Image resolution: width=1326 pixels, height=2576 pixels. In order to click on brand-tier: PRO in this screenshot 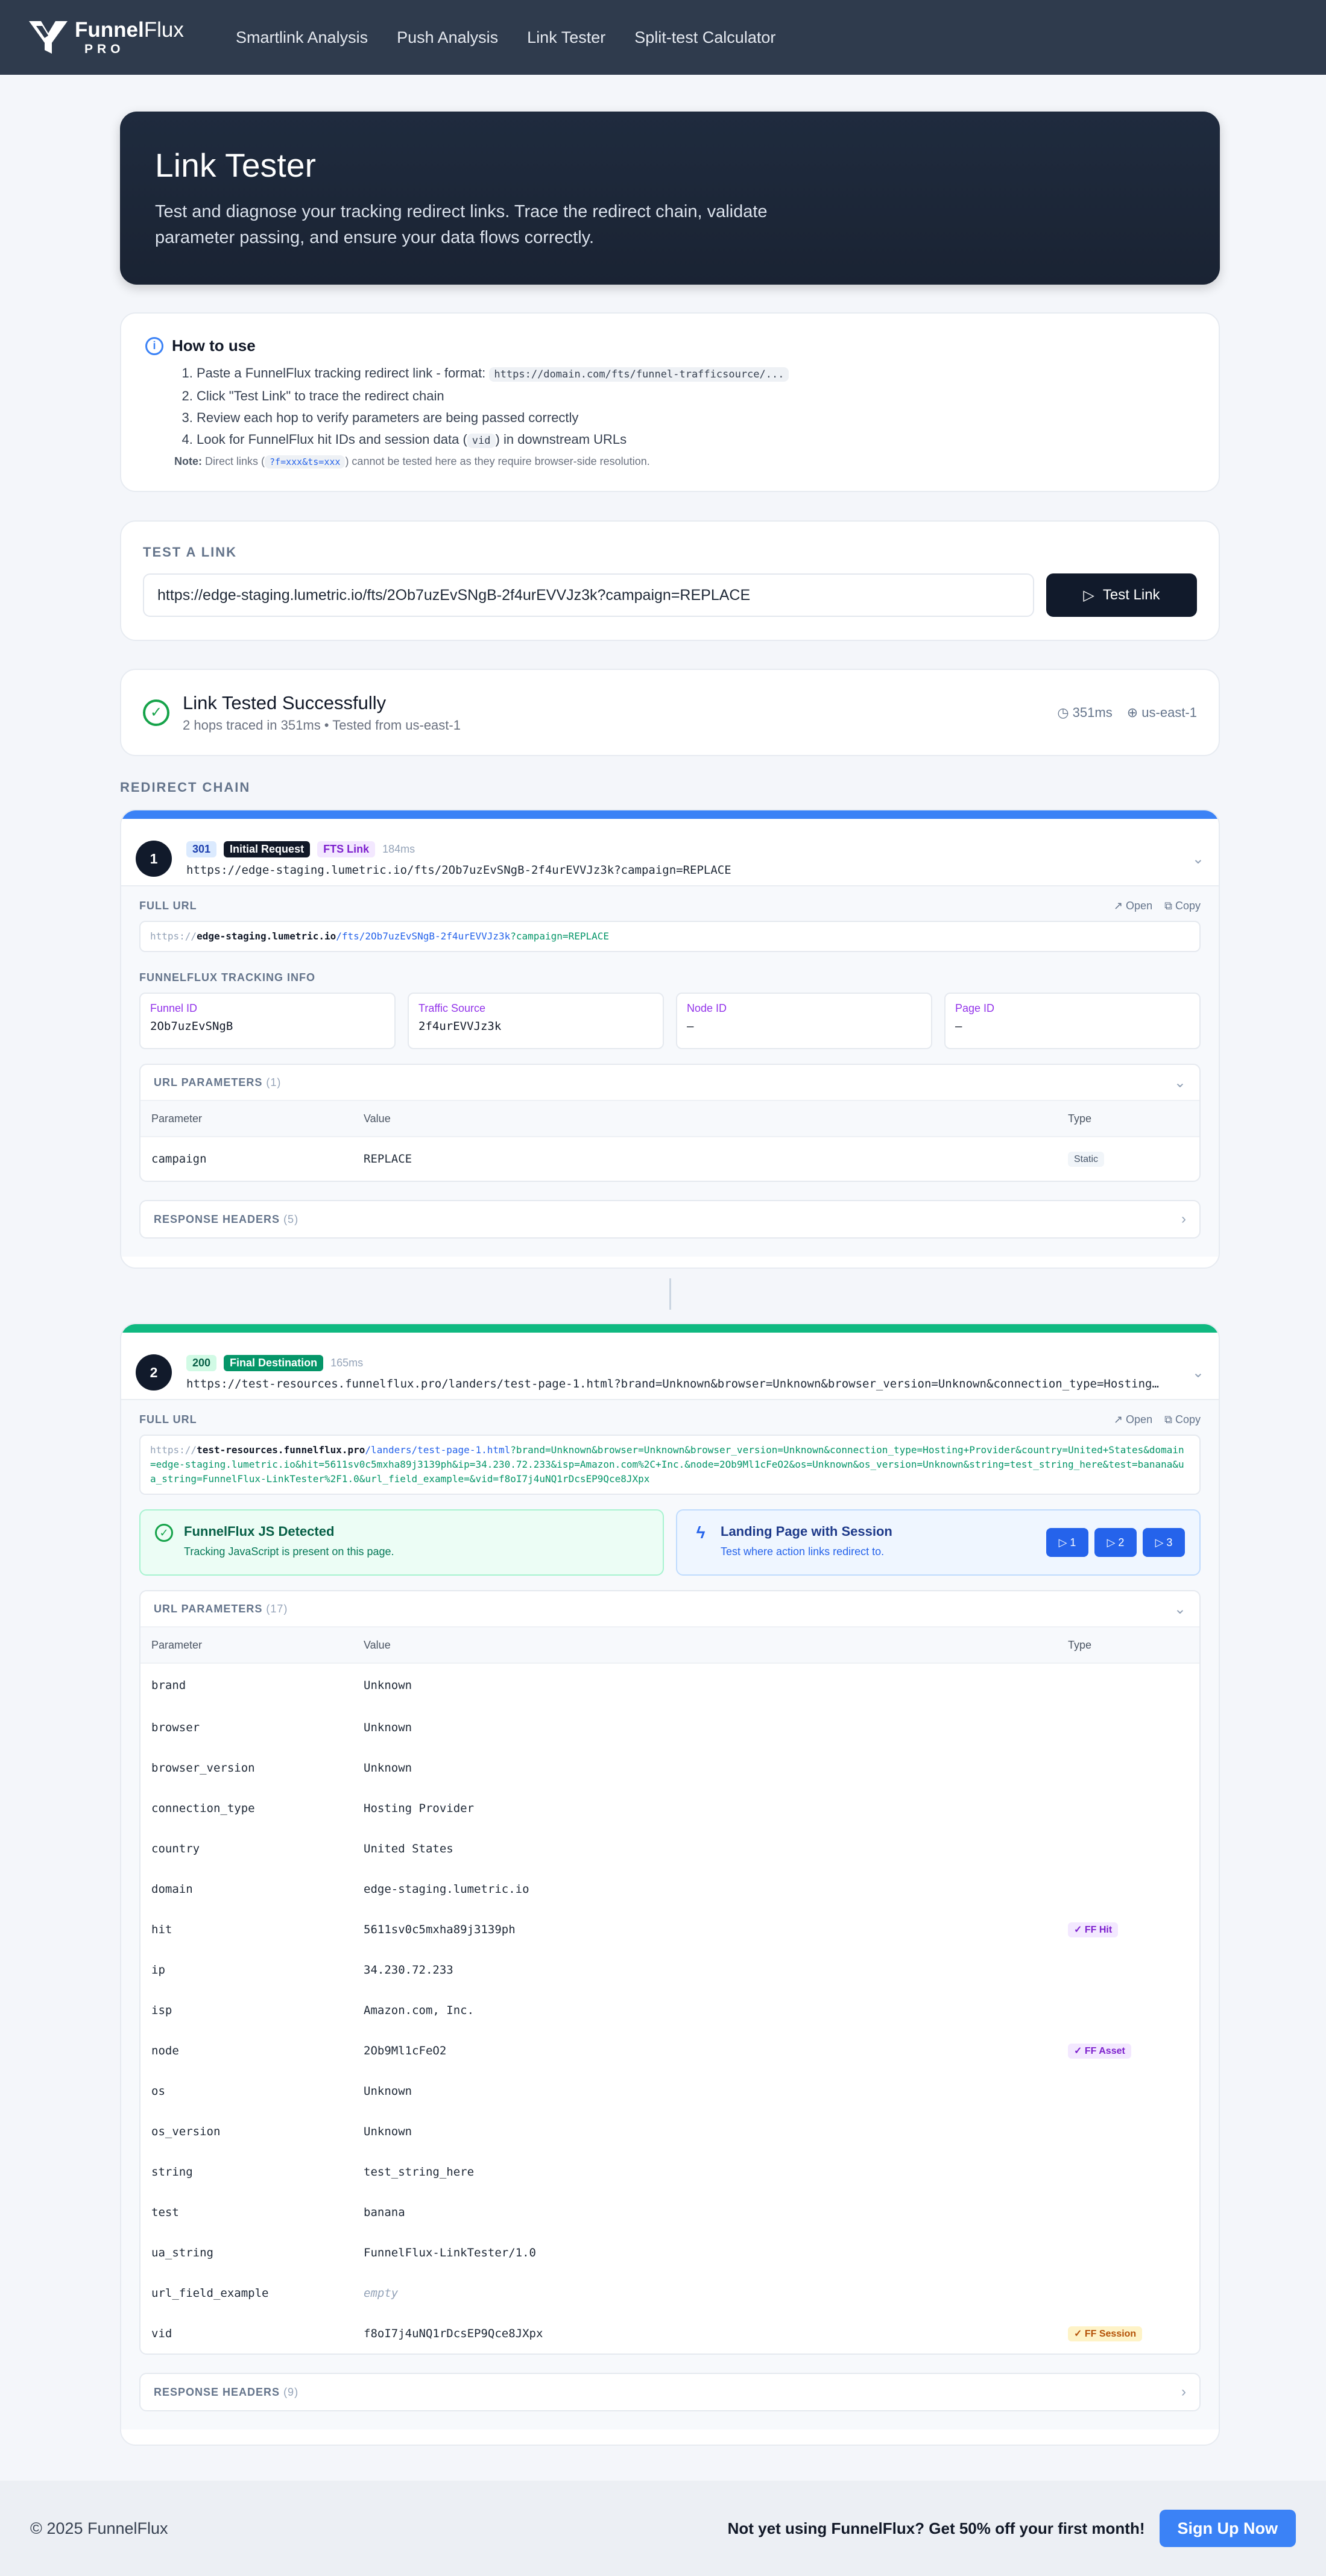, I will do `click(105, 49)`.